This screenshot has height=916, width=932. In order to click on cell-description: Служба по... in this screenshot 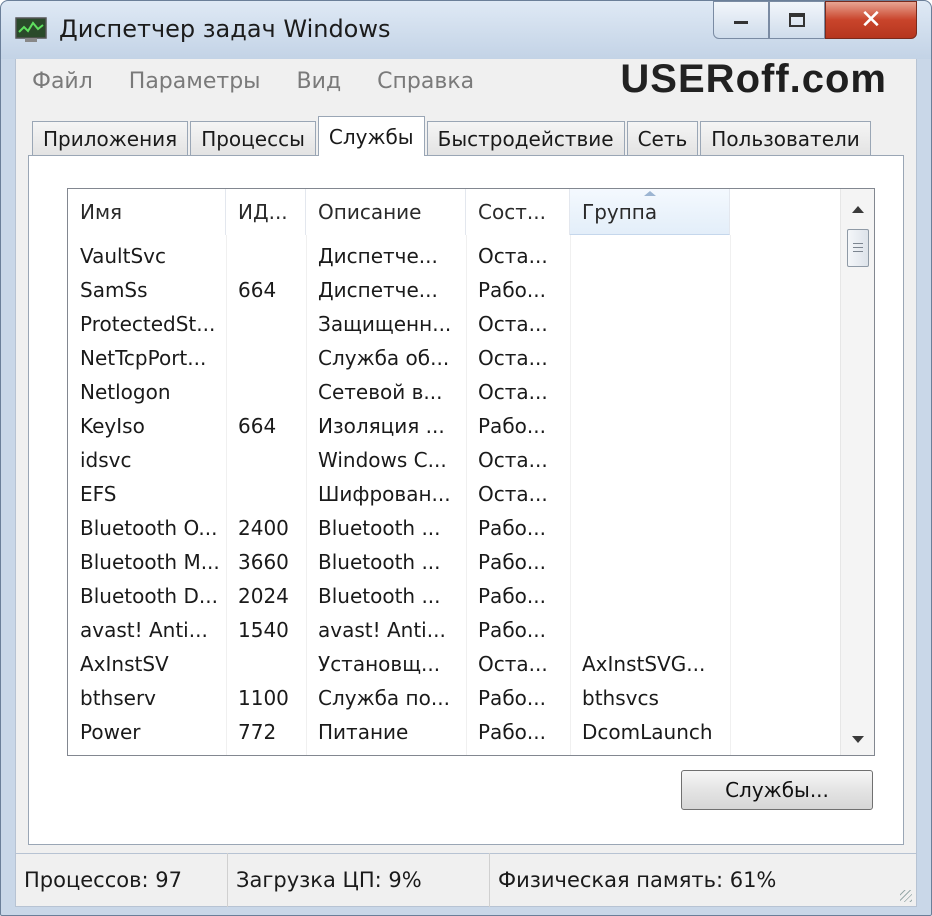, I will do `click(384, 698)`.